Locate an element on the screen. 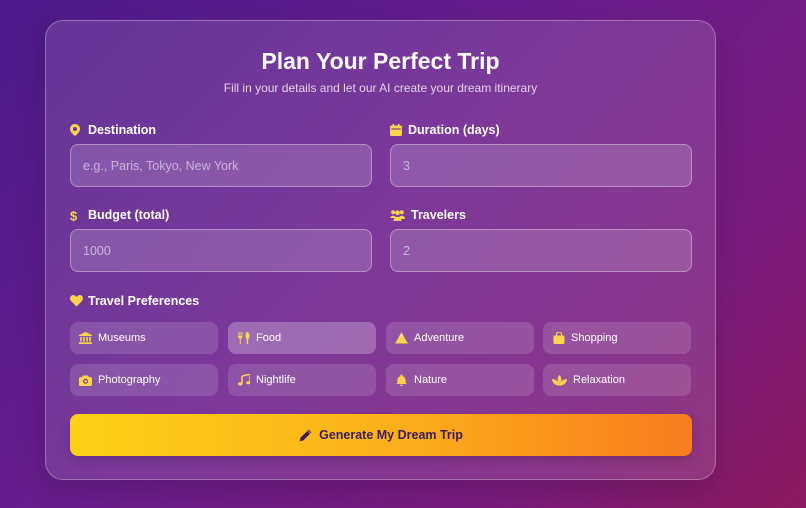 This screenshot has height=508, width=806. pref-label: Nature is located at coordinates (431, 380).